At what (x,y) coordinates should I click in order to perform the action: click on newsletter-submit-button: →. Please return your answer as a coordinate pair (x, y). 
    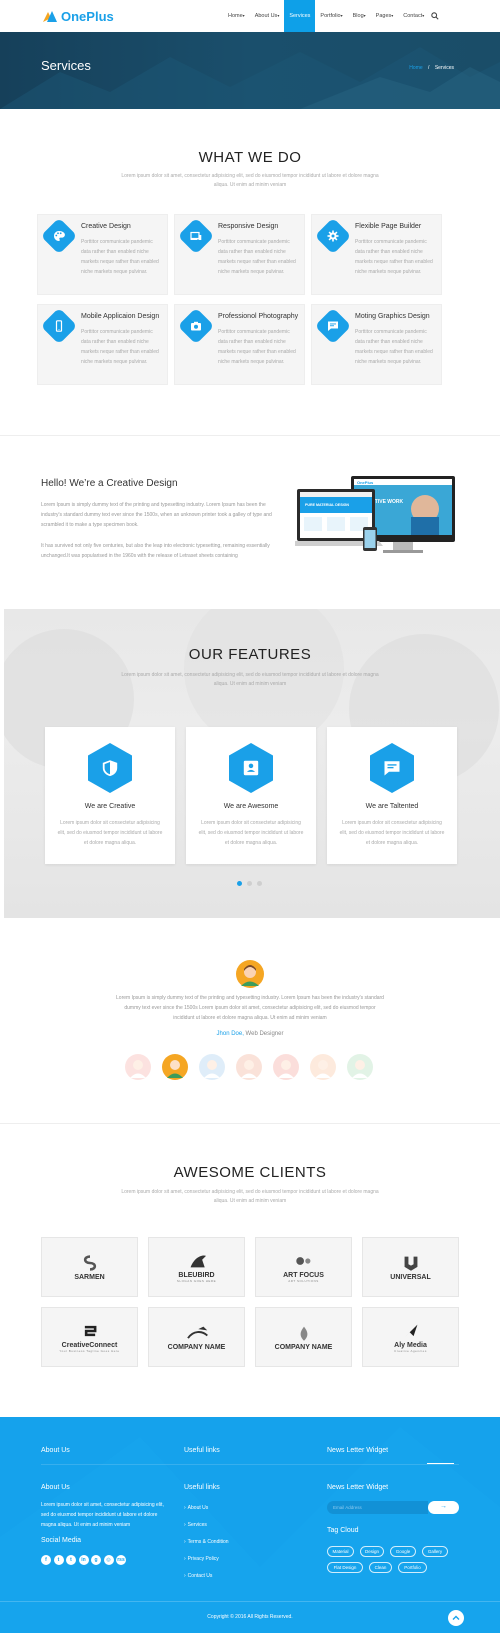
    Looking at the image, I should click on (443, 1507).